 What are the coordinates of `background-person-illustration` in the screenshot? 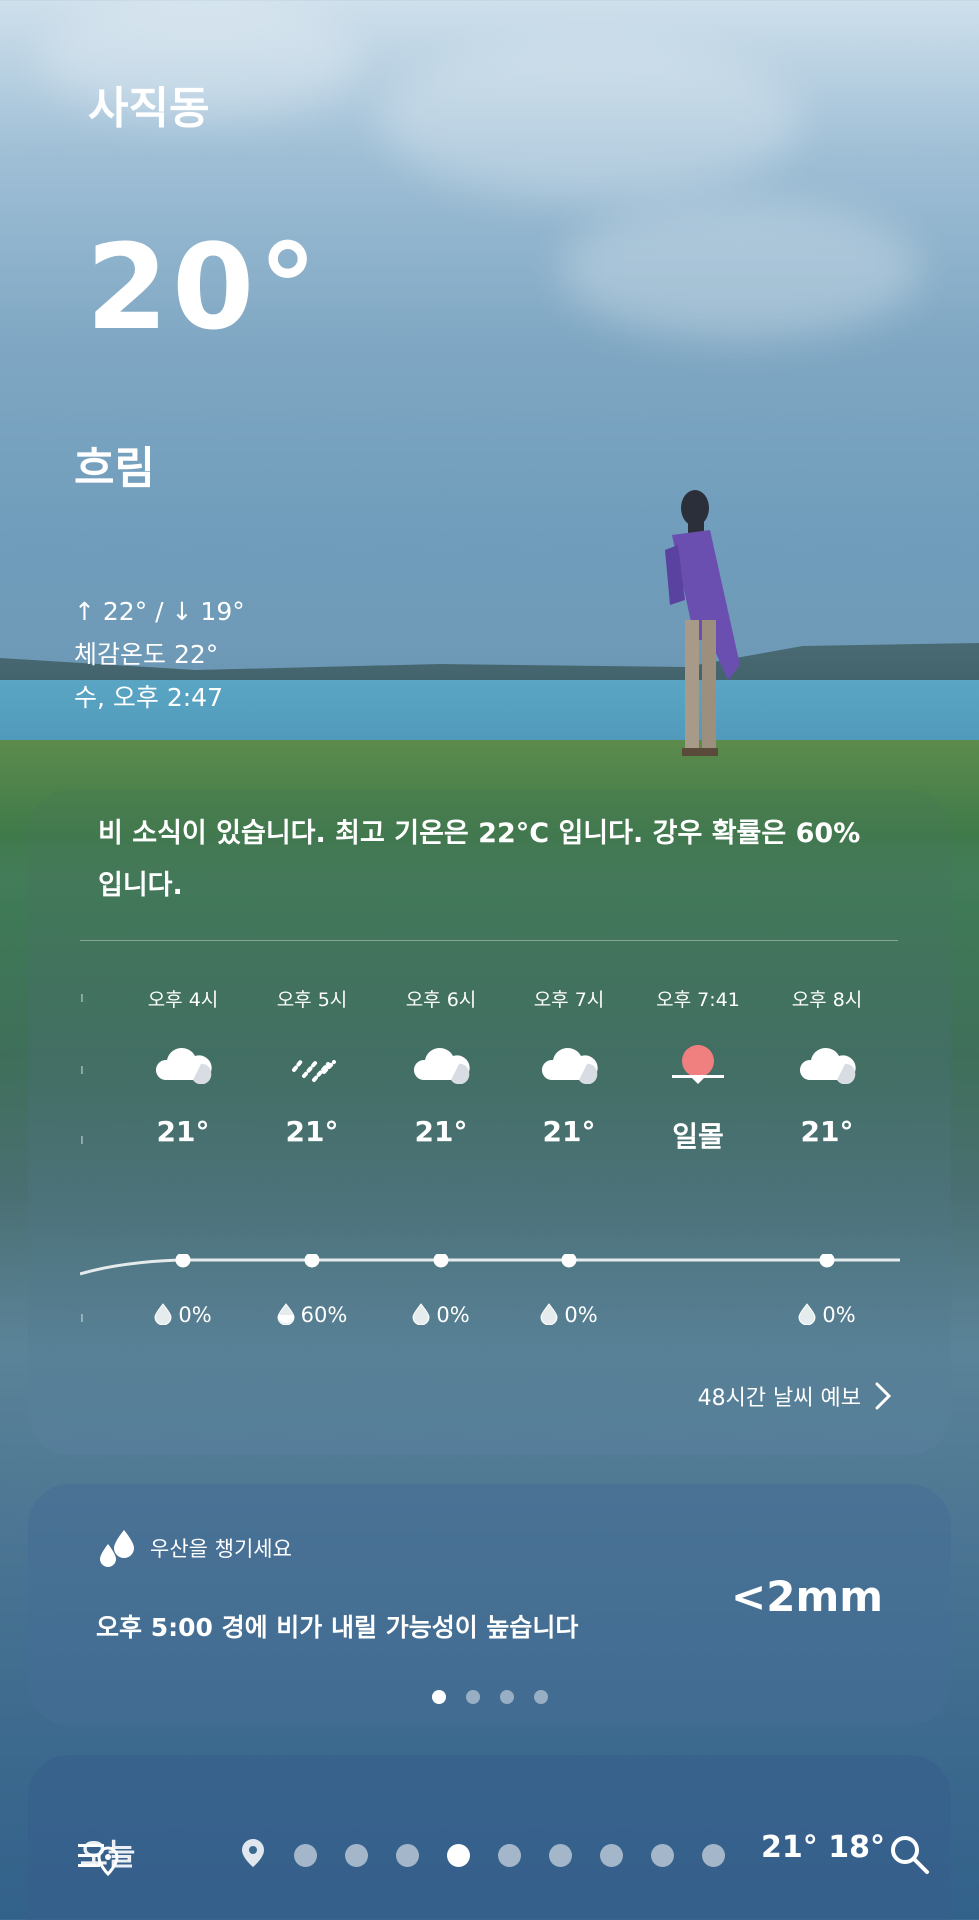 It's located at (702, 623).